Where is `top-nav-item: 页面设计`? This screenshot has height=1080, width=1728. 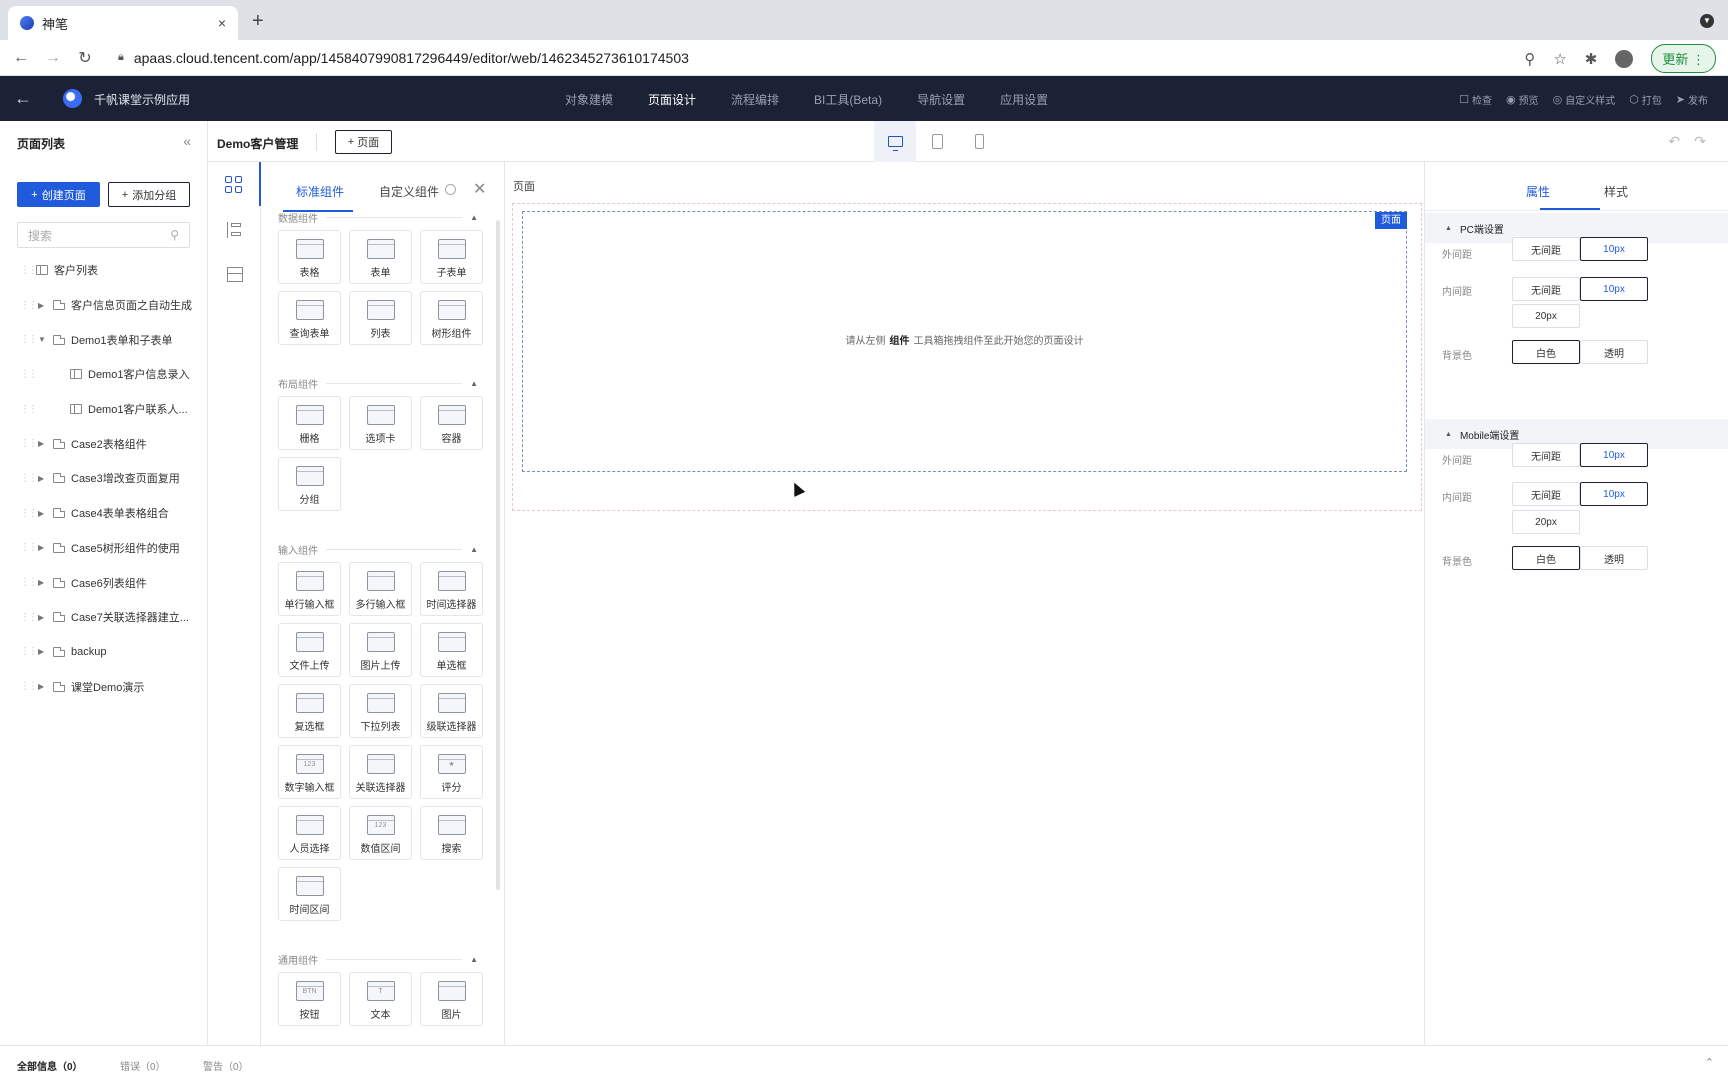 top-nav-item: 页面设计 is located at coordinates (672, 99).